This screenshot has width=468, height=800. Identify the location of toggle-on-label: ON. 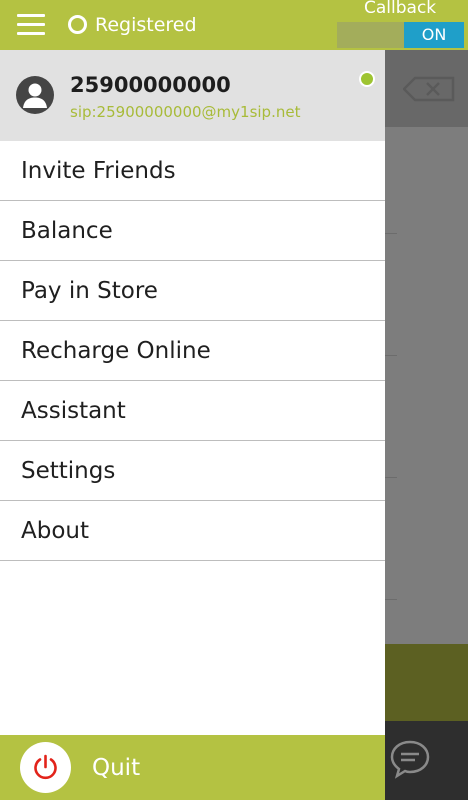
(434, 35).